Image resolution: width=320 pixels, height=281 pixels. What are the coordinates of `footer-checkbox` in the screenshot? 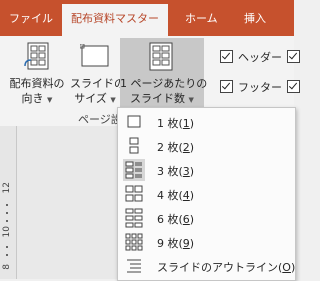 It's located at (226, 86).